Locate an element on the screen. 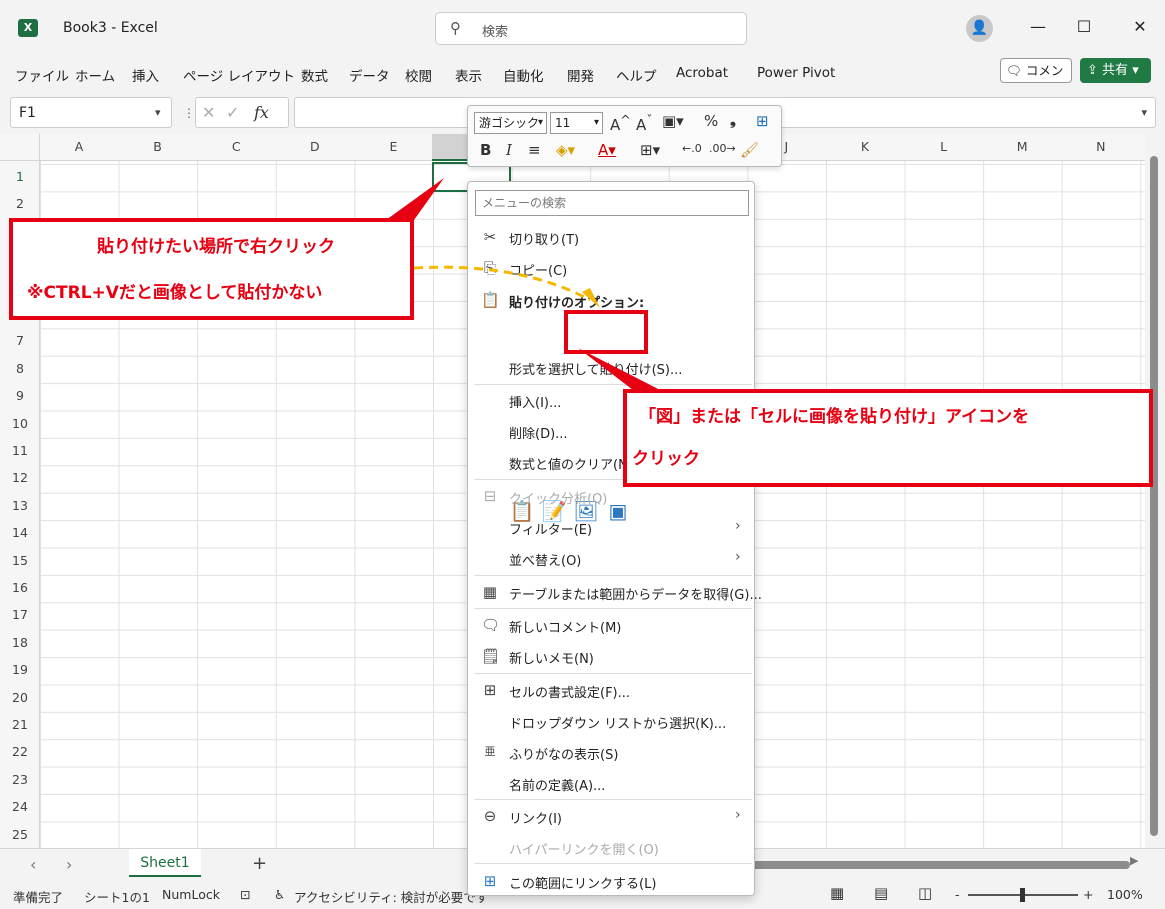  tab-view: 表示 is located at coordinates (468, 75).